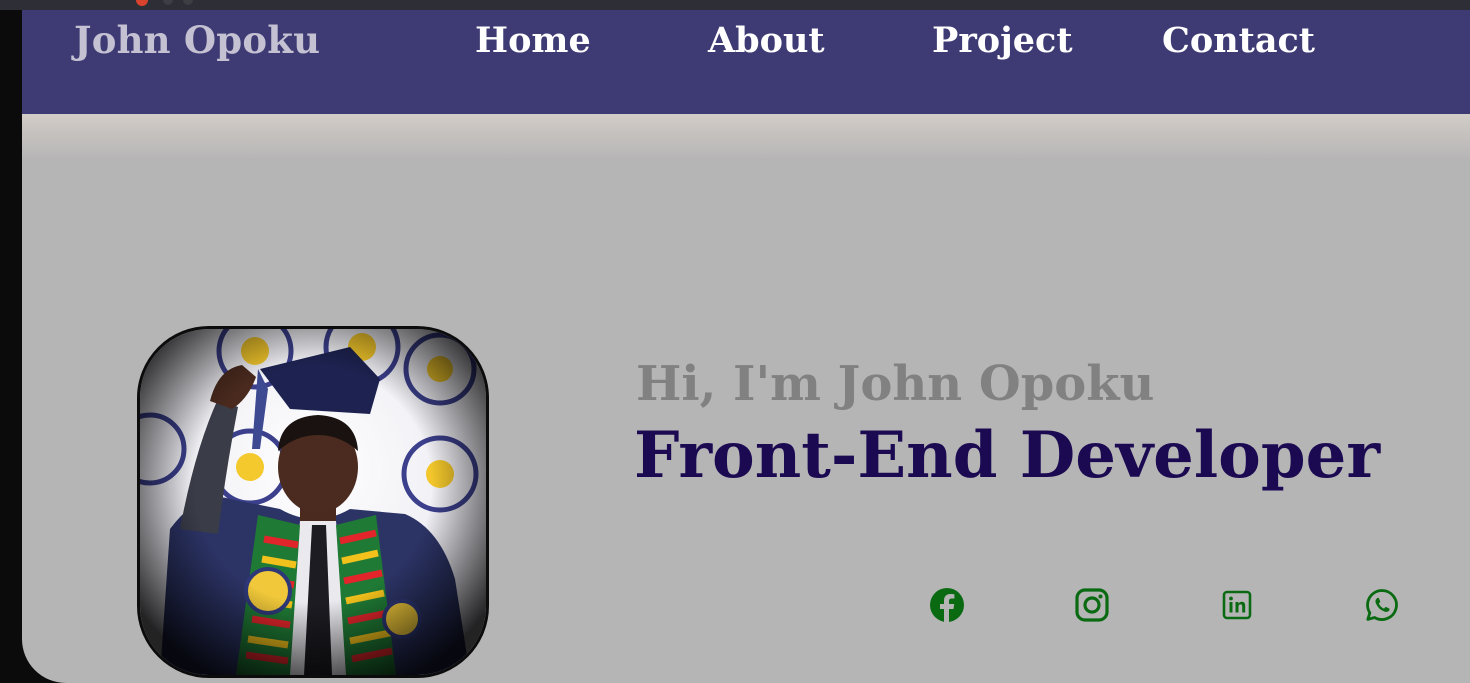 The image size is (1470, 683). What do you see at coordinates (164, 3) in the screenshot?
I see `status-indicator-icon` at bounding box center [164, 3].